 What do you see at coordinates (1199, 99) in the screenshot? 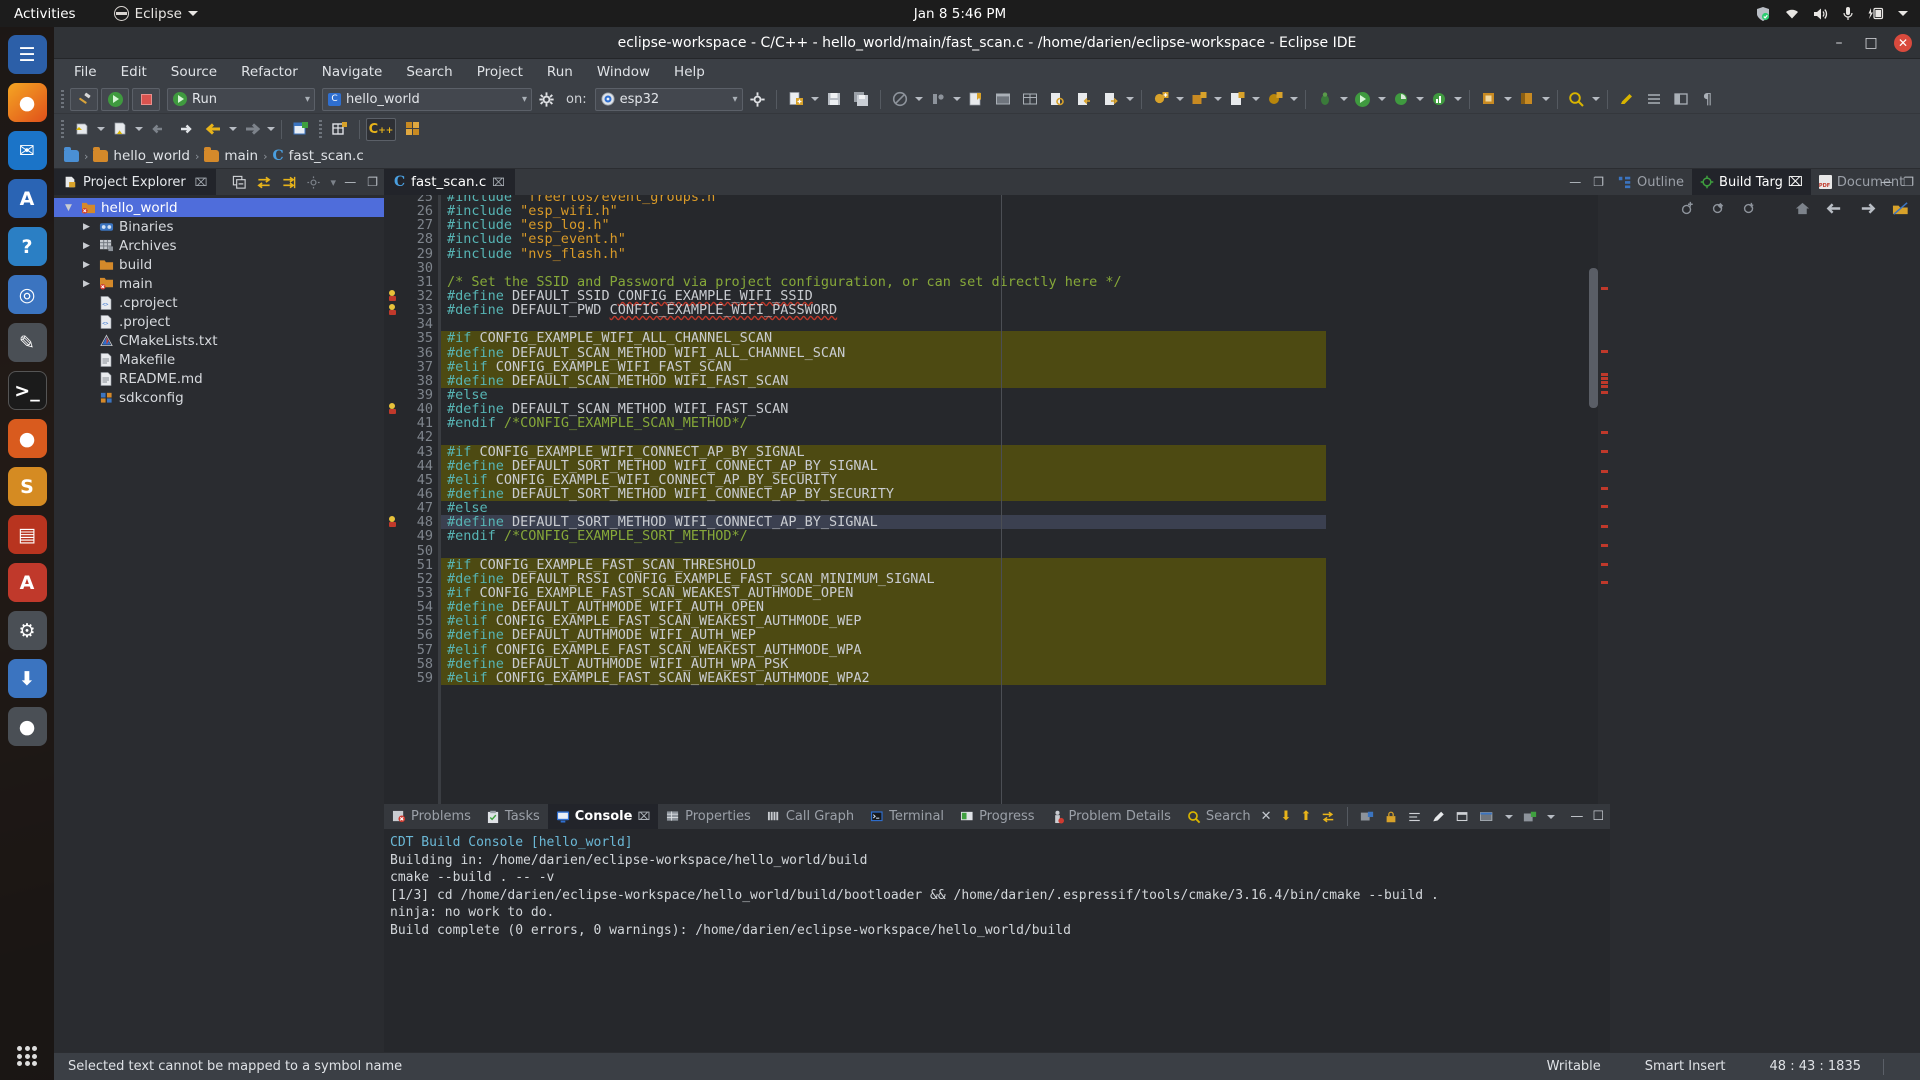
I see `new-struct-button` at bounding box center [1199, 99].